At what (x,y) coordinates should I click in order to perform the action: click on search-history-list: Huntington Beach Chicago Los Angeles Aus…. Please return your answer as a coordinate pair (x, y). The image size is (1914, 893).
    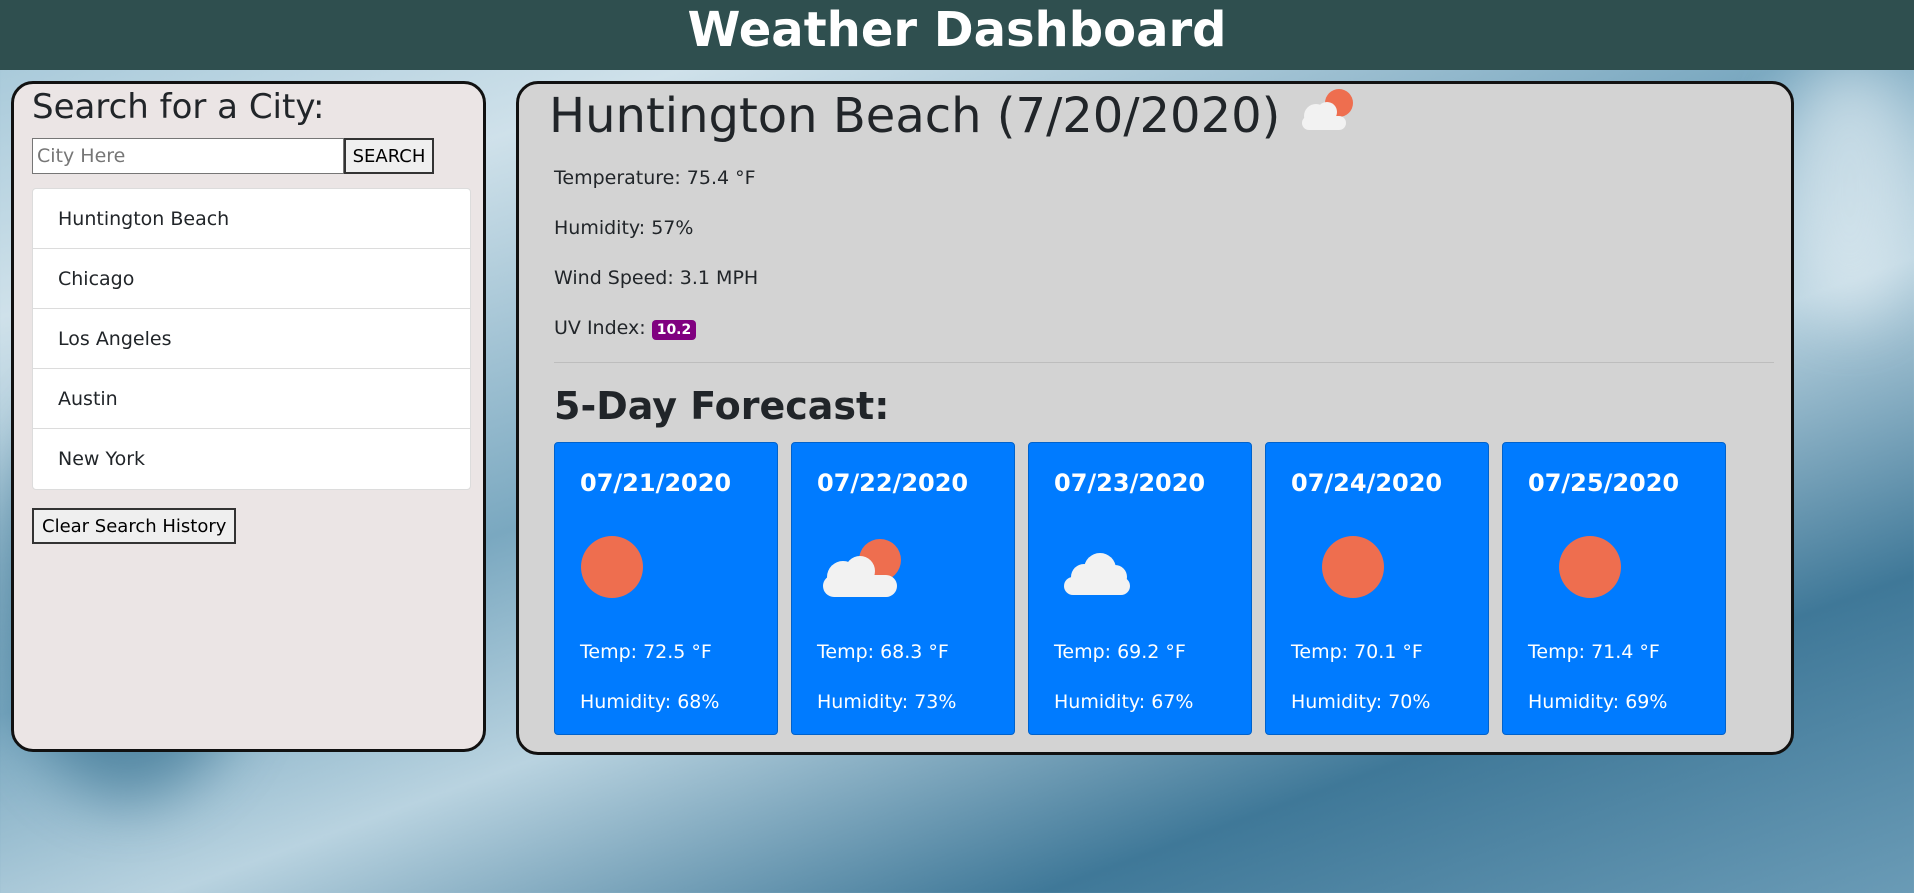
    Looking at the image, I should click on (251, 339).